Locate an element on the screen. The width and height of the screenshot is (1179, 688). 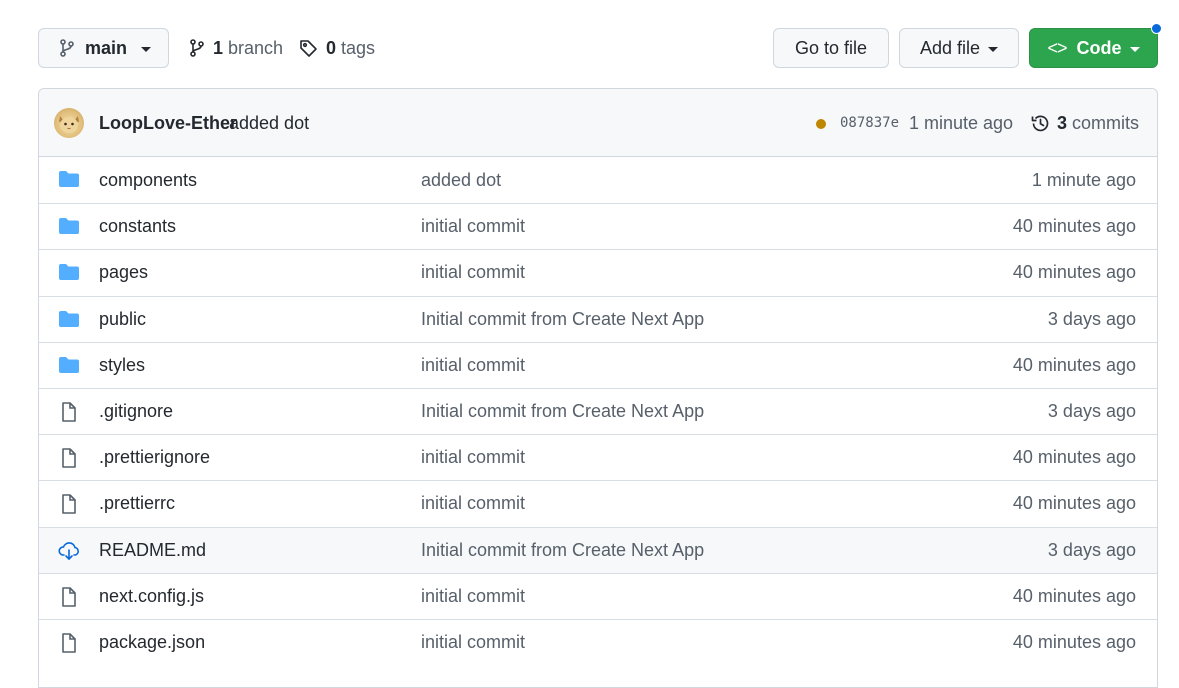
commit-history-link: 3 commits is located at coordinates (1084, 123).